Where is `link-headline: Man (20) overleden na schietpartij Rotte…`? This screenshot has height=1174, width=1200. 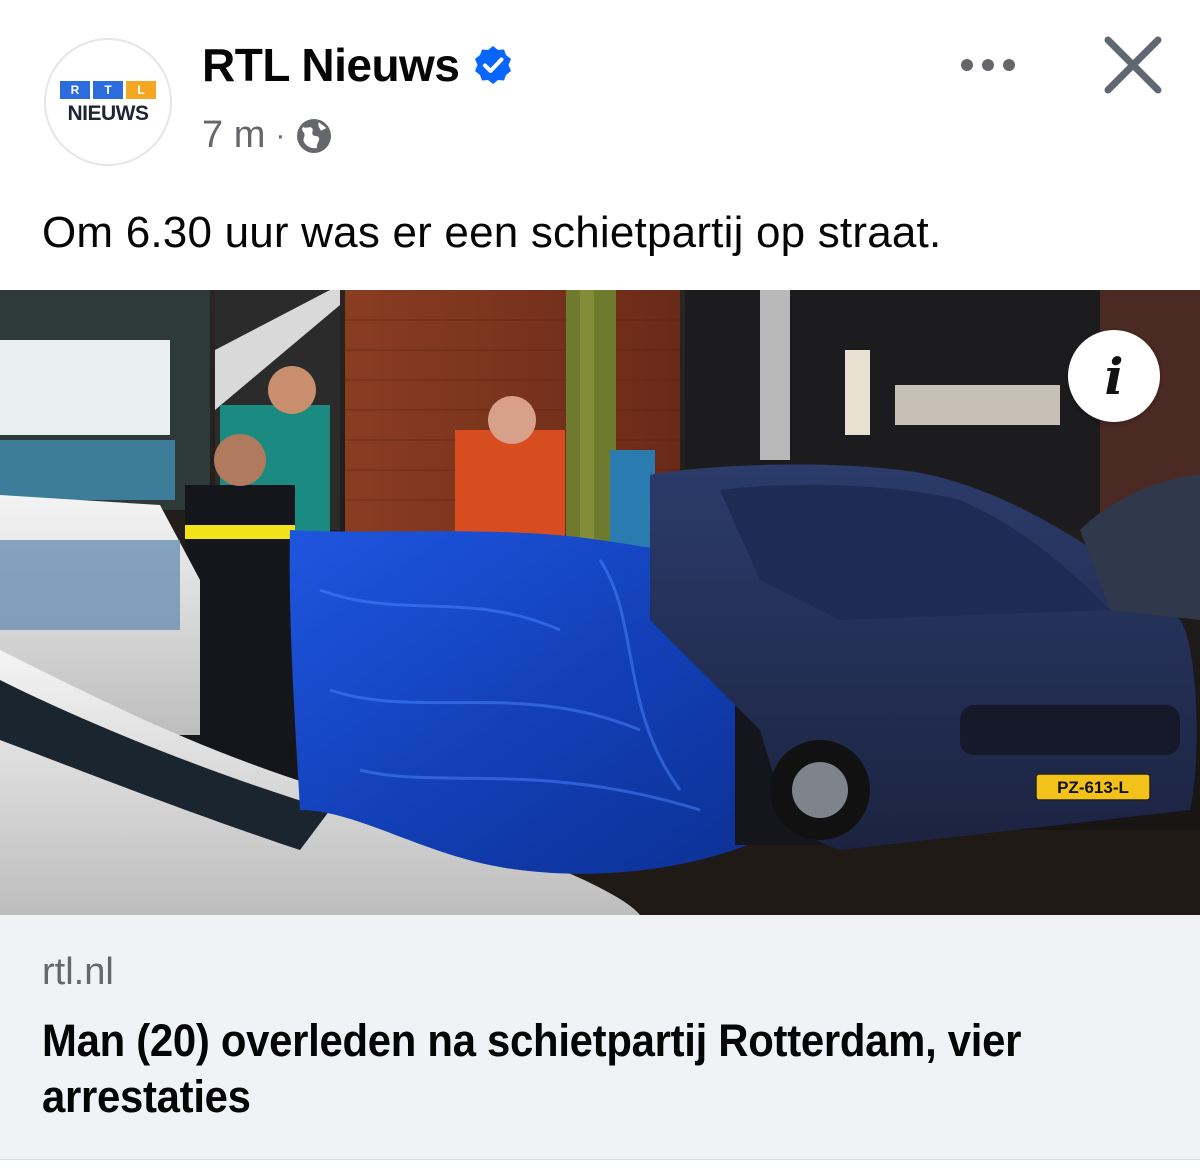
link-headline: Man (20) overleden na schietpartij Rotte… is located at coordinates (567, 1069).